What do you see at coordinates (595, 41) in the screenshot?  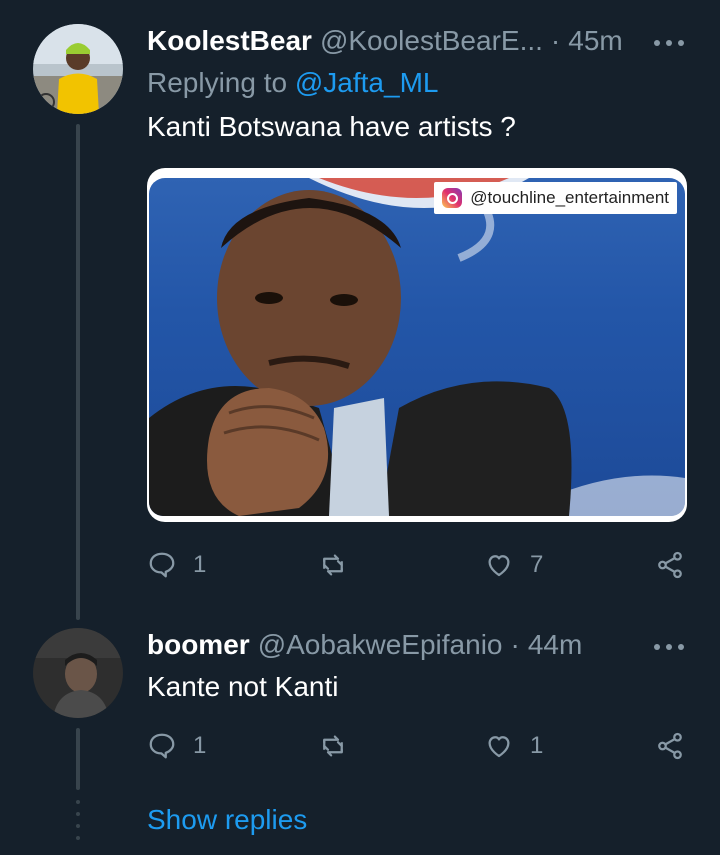 I see `timestamp: 45m` at bounding box center [595, 41].